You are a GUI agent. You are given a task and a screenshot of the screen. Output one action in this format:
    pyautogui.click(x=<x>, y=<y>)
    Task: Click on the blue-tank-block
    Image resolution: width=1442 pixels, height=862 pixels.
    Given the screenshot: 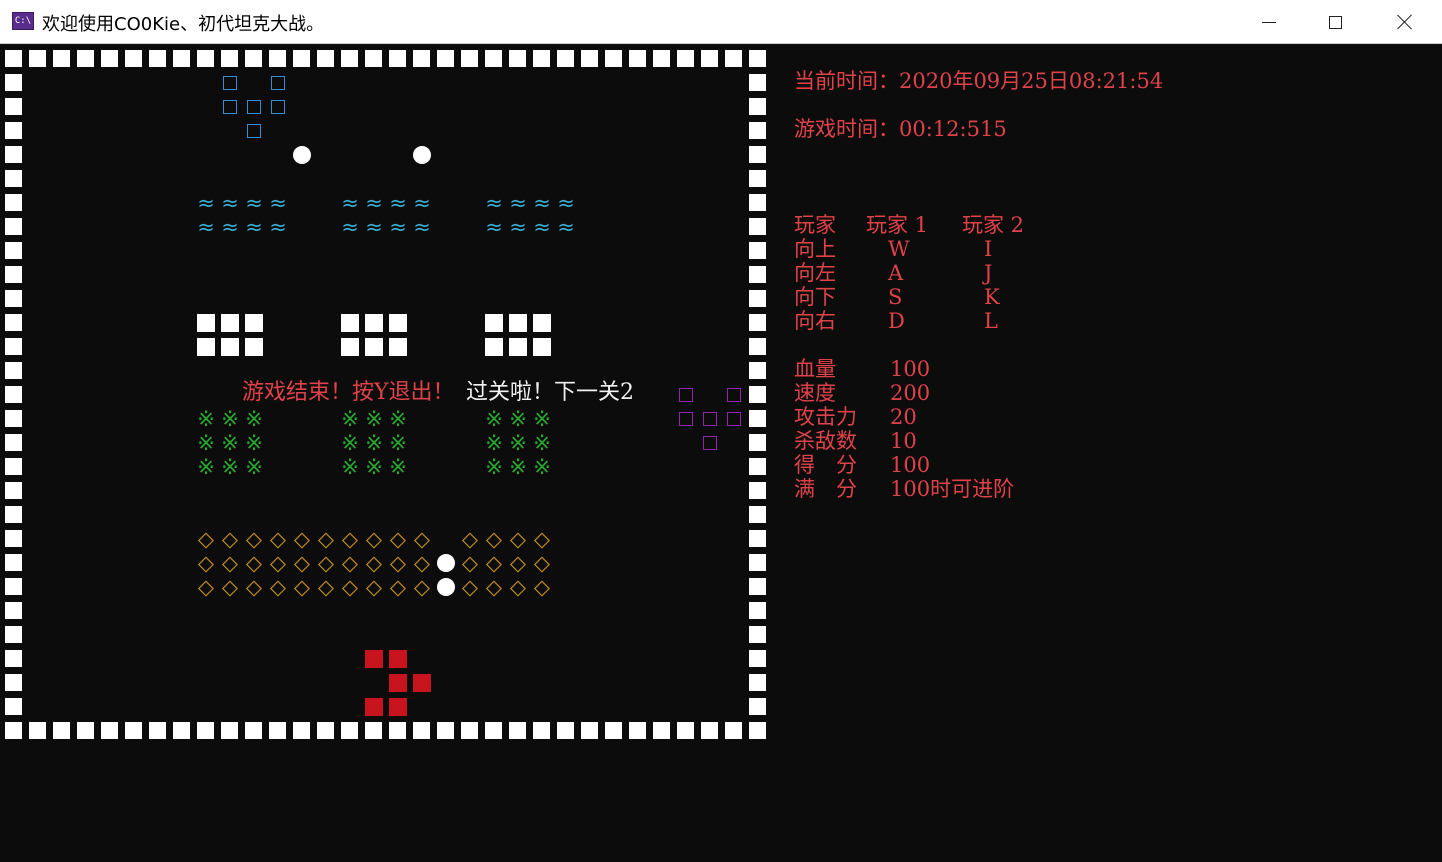 What is the action you would take?
    pyautogui.click(x=254, y=107)
    